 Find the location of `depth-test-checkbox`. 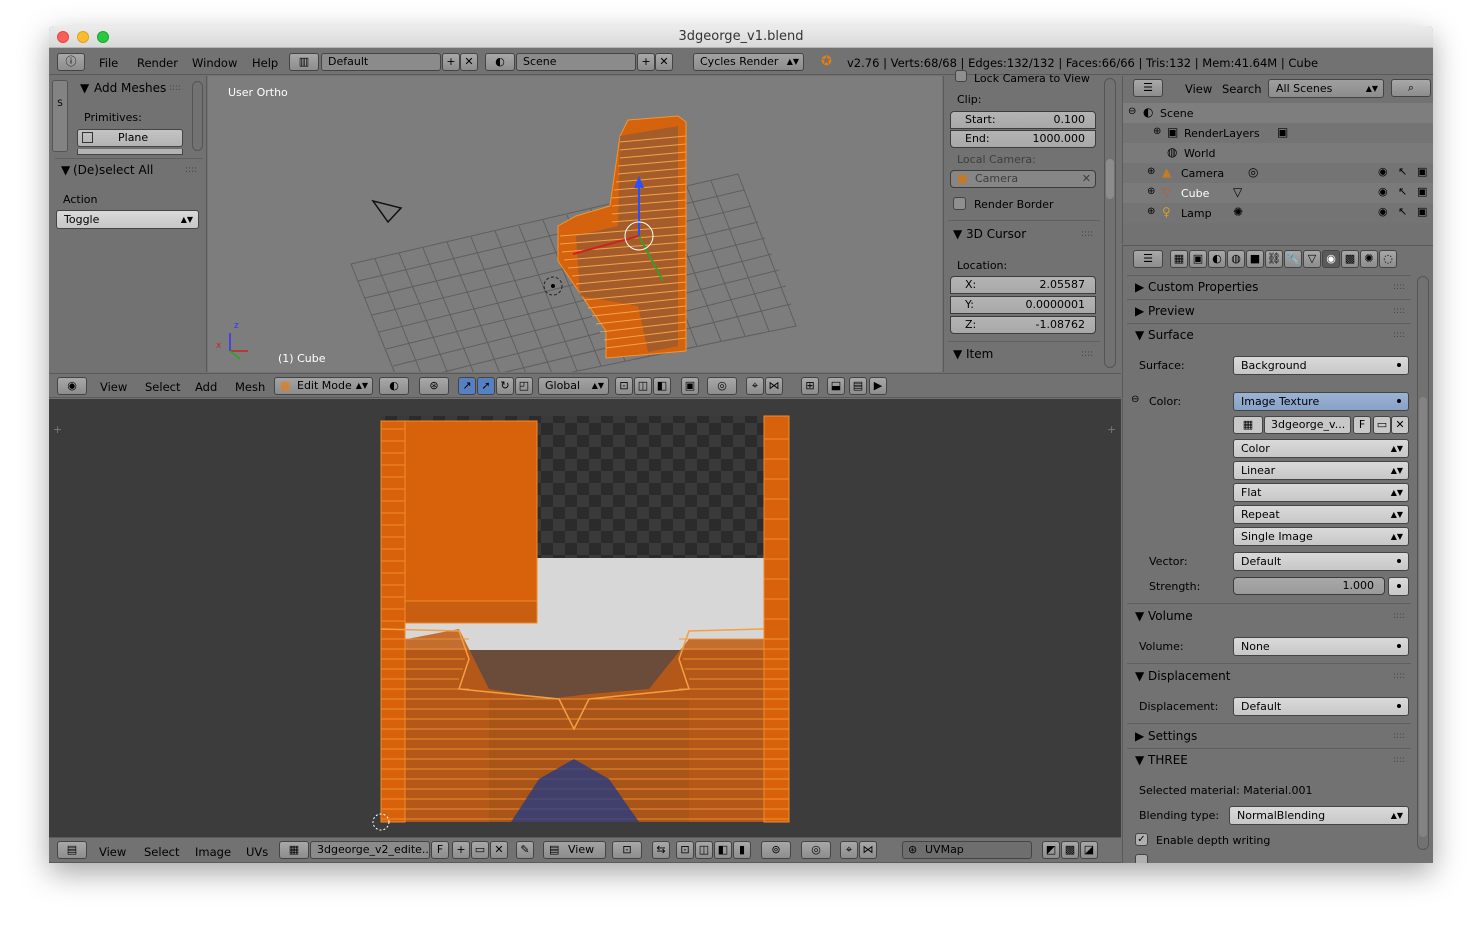

depth-test-checkbox is located at coordinates (1141, 858).